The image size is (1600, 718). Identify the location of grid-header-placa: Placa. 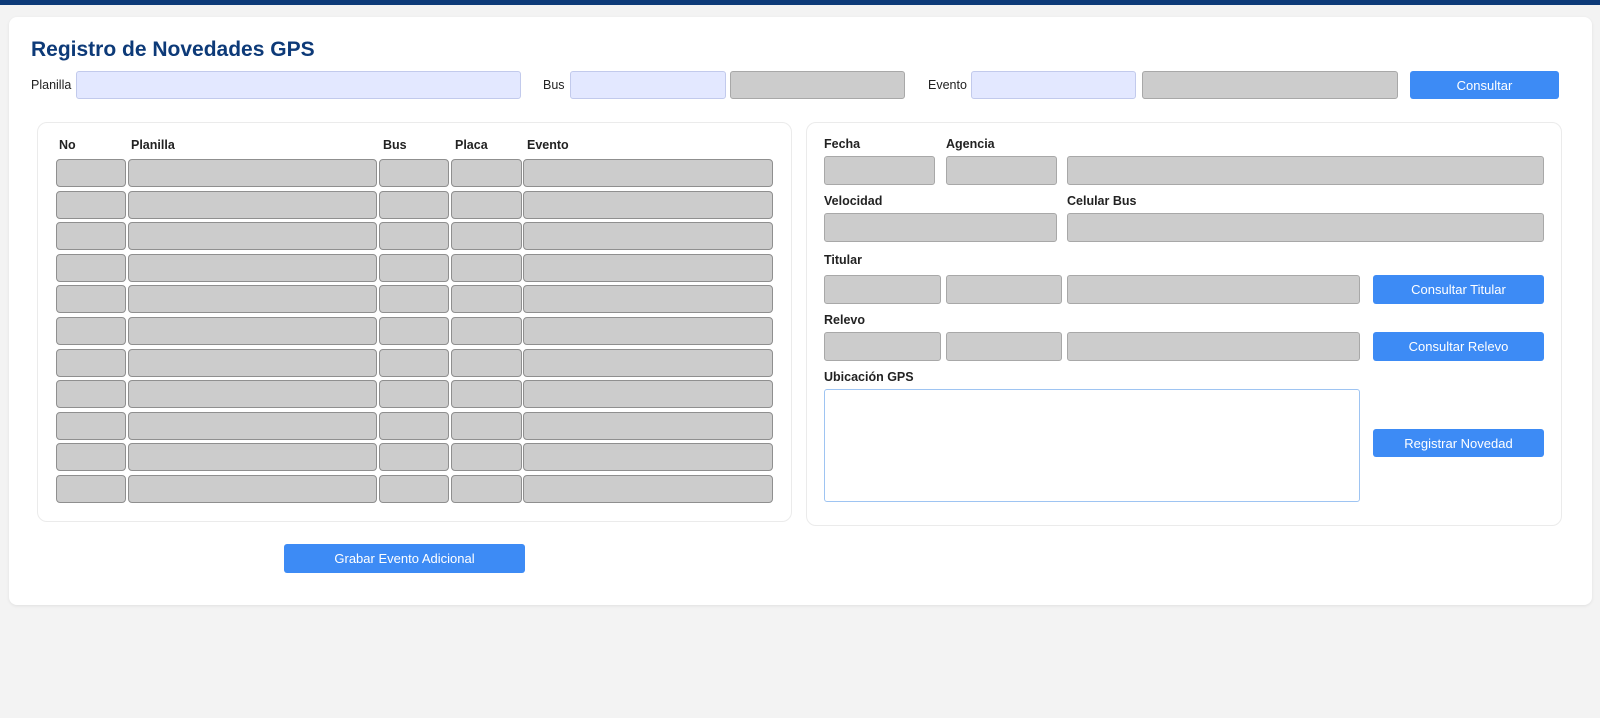
(471, 145).